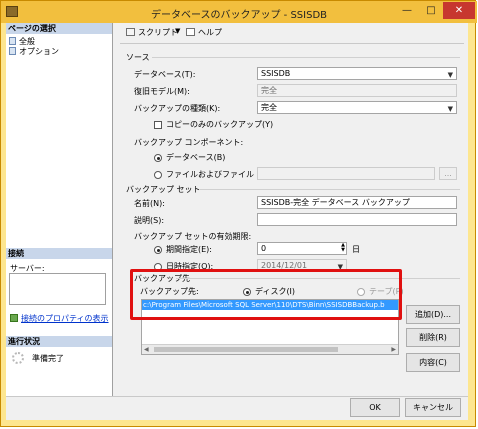 This screenshot has width=478, height=429. What do you see at coordinates (375, 407) in the screenshot?
I see `ok-button: OK` at bounding box center [375, 407].